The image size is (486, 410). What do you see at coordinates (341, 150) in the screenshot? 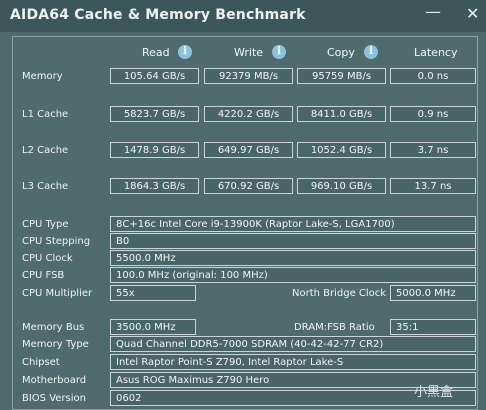
I see `l2-copy-value: 1052.4 GB/s` at bounding box center [341, 150].